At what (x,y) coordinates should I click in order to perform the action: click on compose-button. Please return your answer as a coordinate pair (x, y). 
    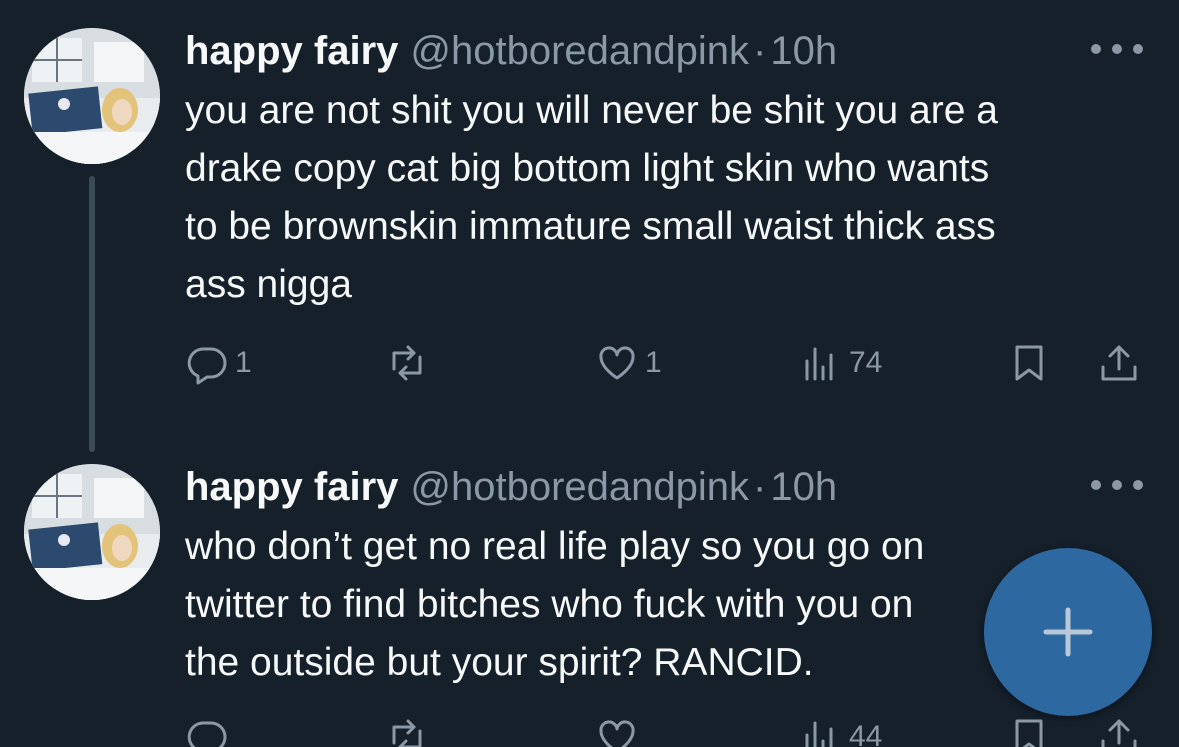
    Looking at the image, I should click on (1068, 632).